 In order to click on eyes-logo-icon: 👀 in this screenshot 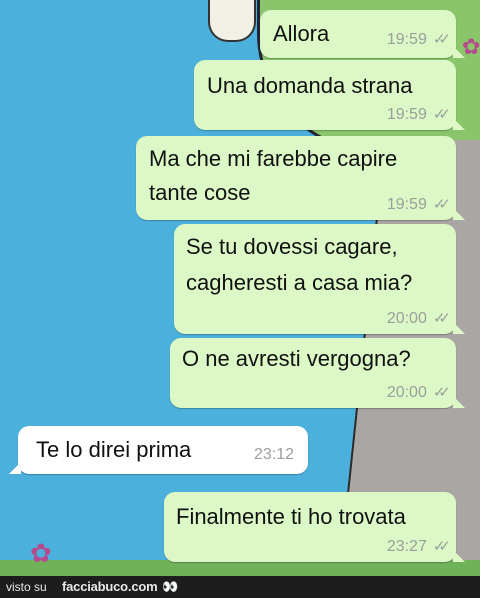, I will do `click(170, 586)`.